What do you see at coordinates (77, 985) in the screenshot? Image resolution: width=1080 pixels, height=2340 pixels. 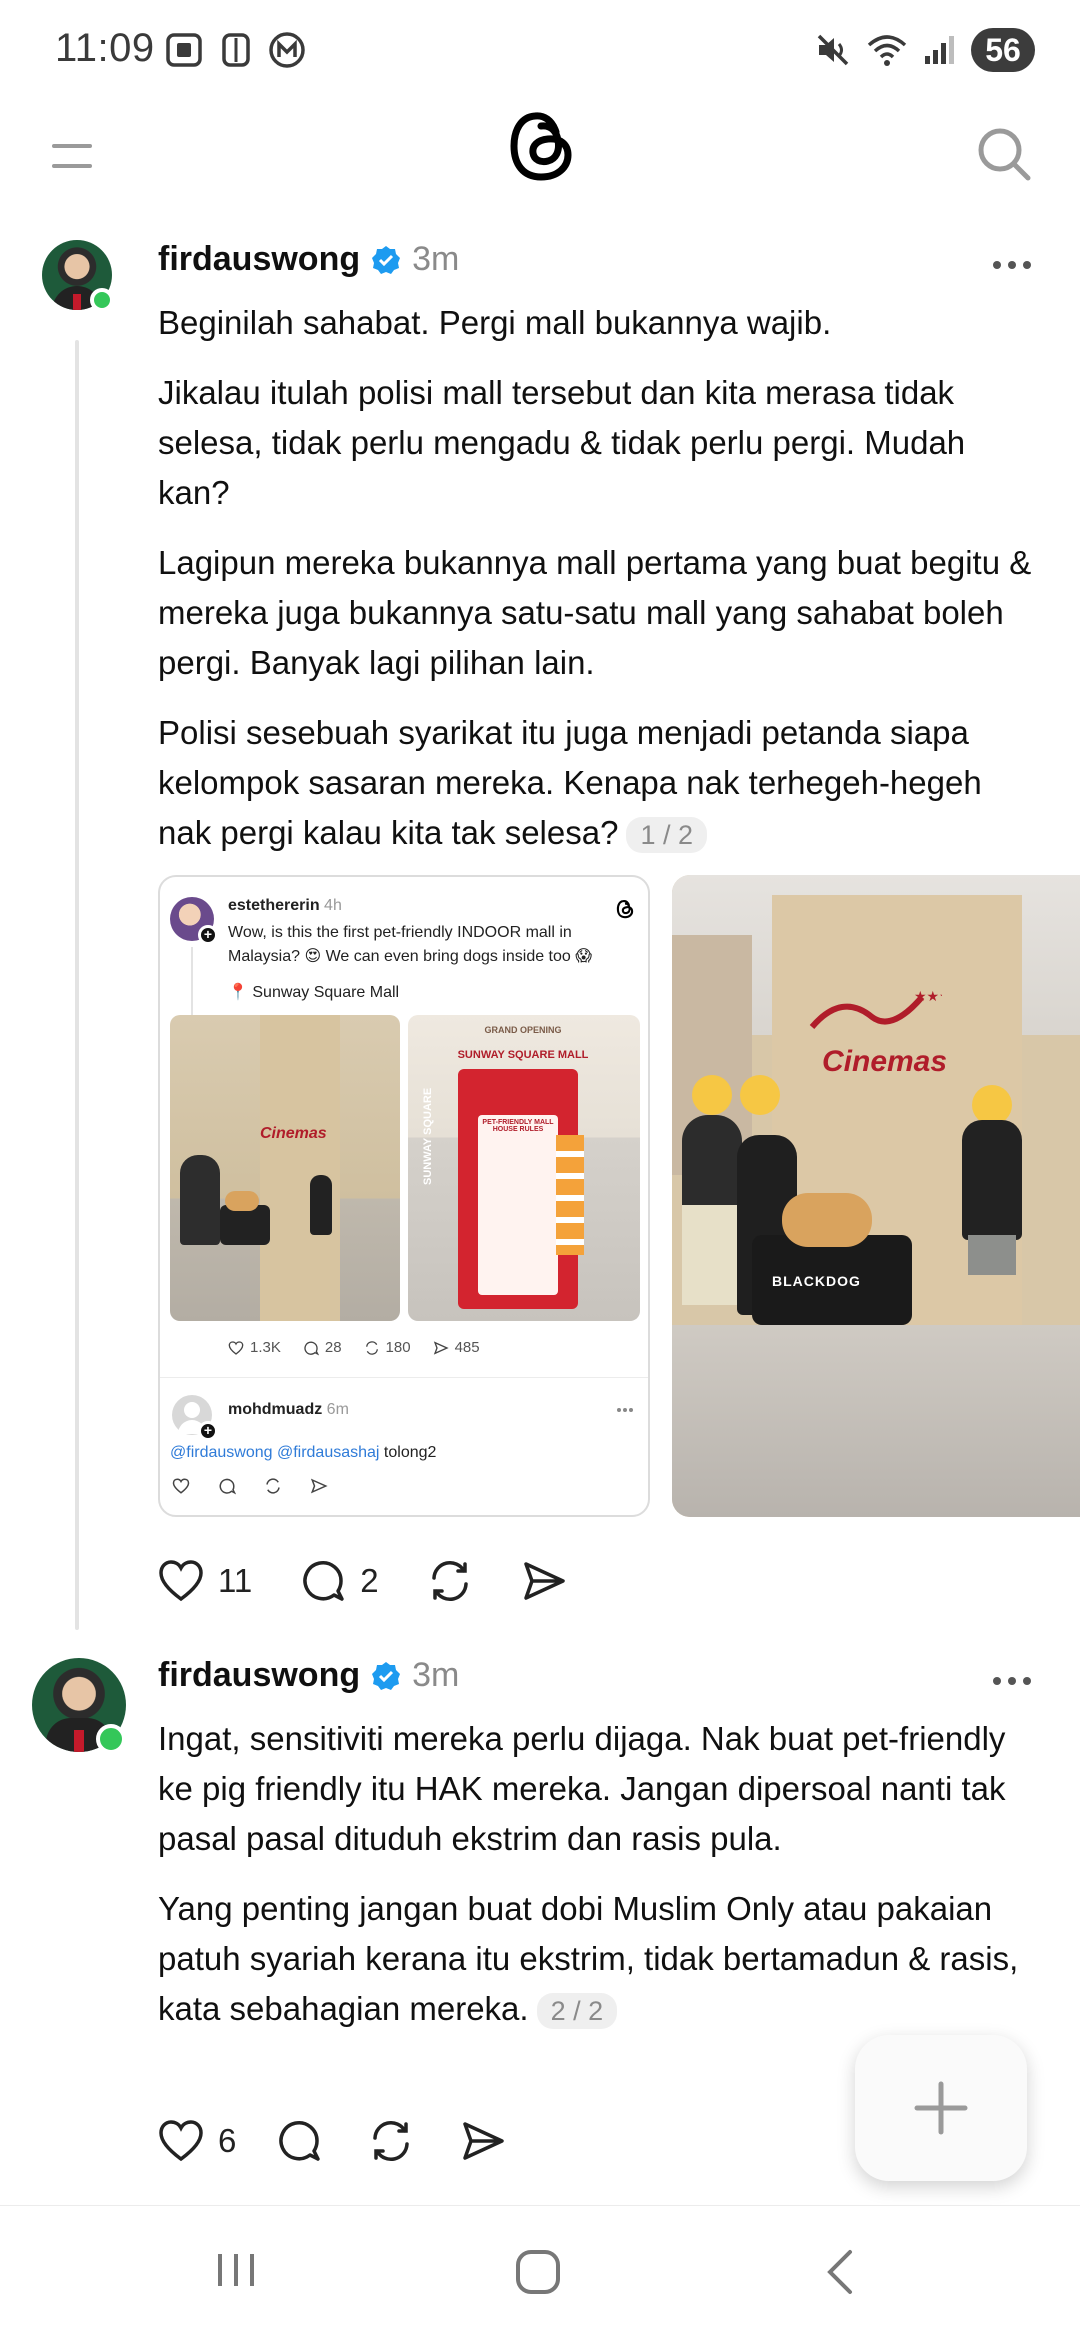 I see `thread-line` at bounding box center [77, 985].